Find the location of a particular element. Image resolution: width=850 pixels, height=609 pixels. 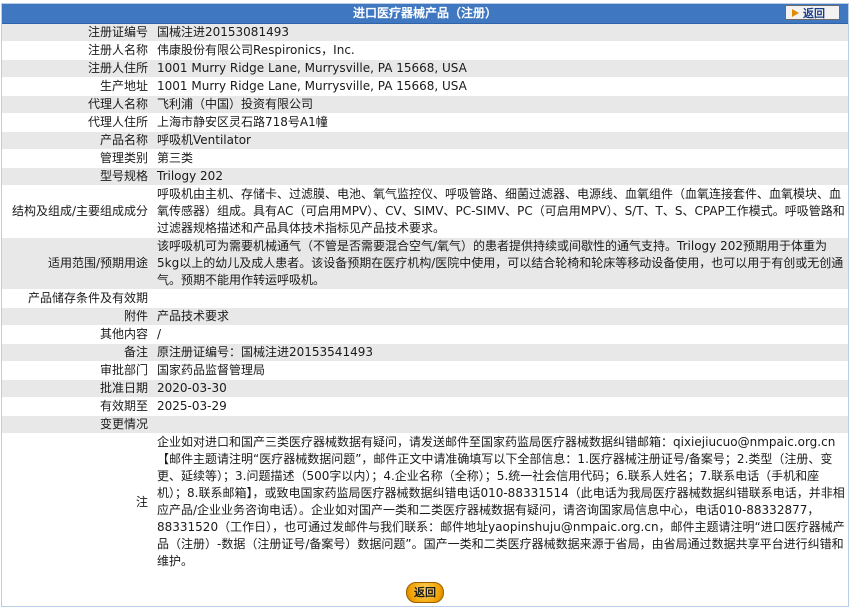

field-label: 注册人名称 is located at coordinates (76, 50).